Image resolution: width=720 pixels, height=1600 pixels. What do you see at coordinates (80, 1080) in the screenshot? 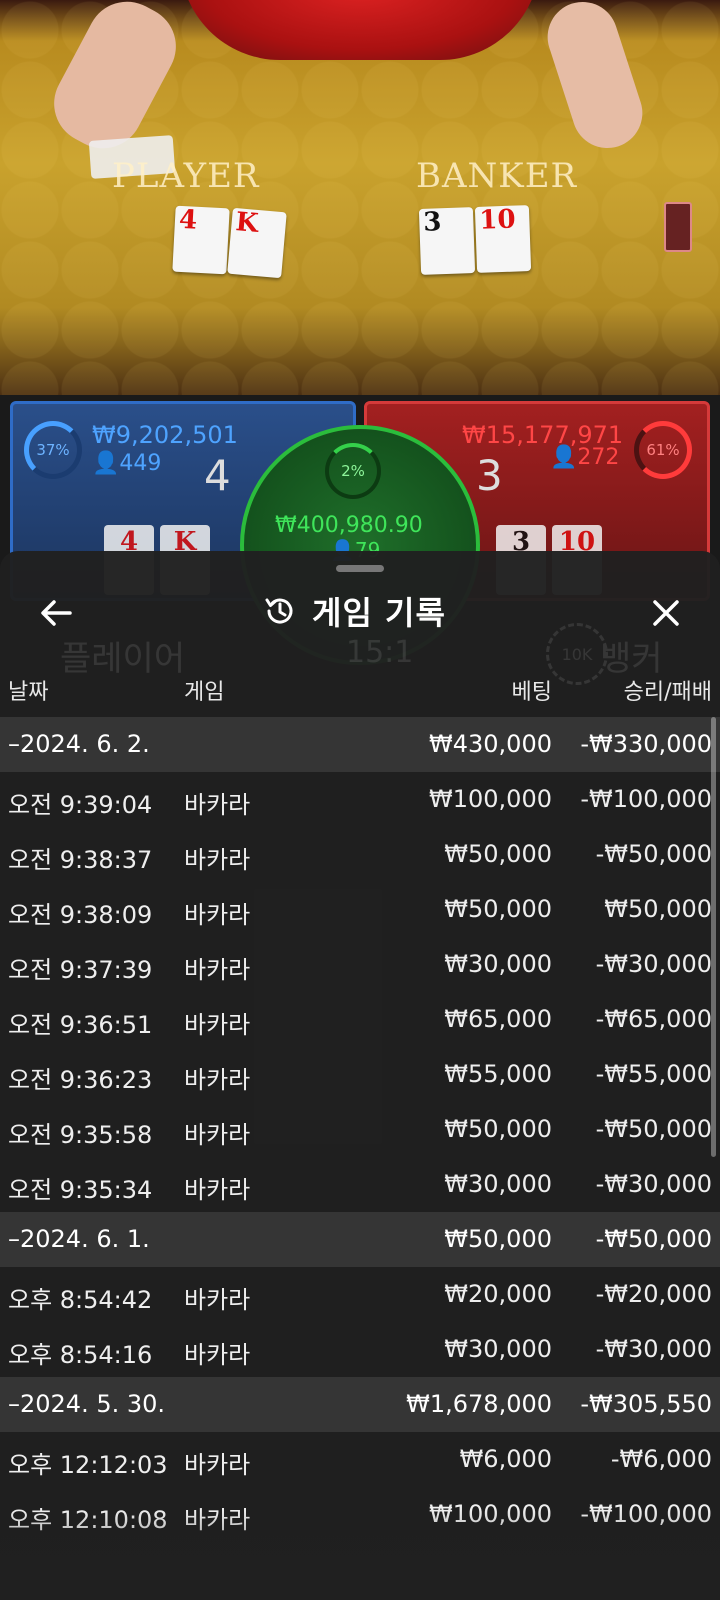
I see `row-time: 오전 9:36:23` at bounding box center [80, 1080].